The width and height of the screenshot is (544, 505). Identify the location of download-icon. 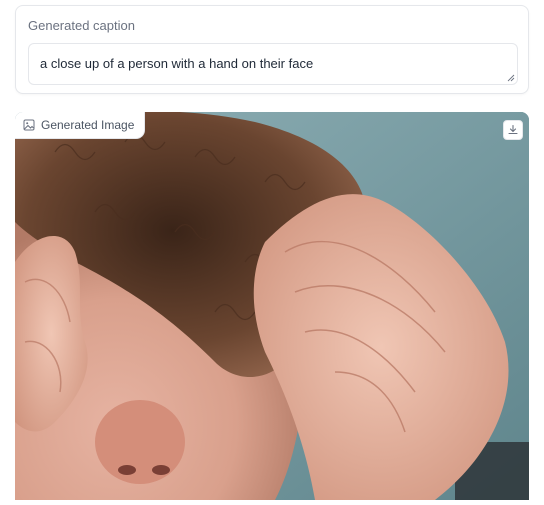
(513, 129).